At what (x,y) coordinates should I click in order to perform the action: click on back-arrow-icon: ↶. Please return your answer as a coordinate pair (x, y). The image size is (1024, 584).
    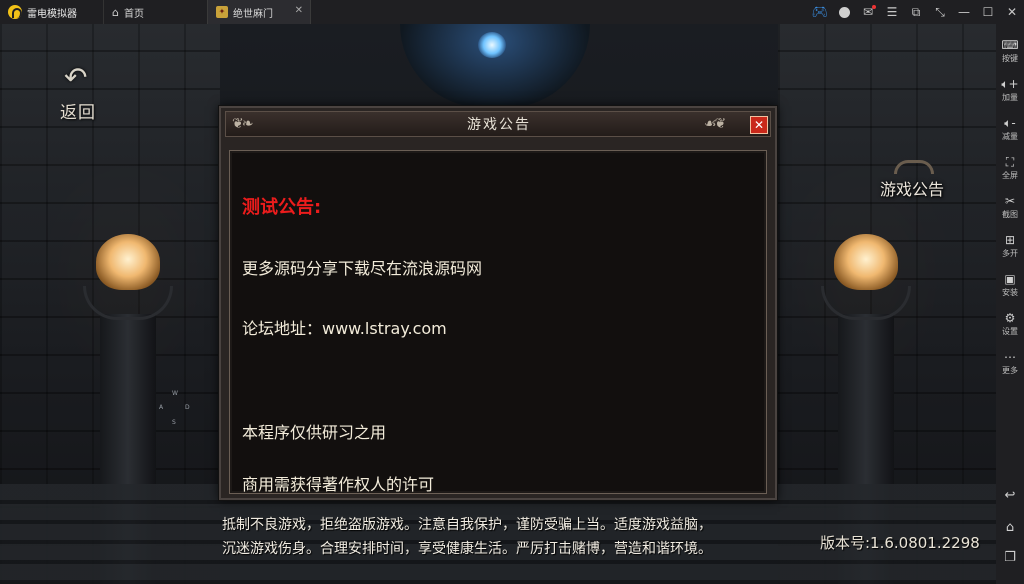
    Looking at the image, I should click on (76, 77).